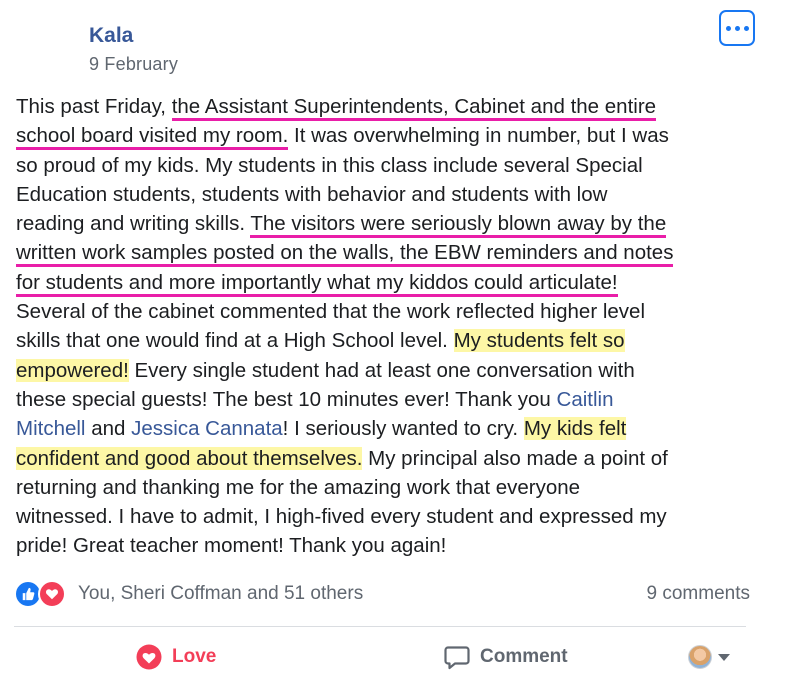 The height and width of the screenshot is (698, 788). Describe the element at coordinates (133, 224) in the screenshot. I see `text-segment: reading and writing skills.` at that location.